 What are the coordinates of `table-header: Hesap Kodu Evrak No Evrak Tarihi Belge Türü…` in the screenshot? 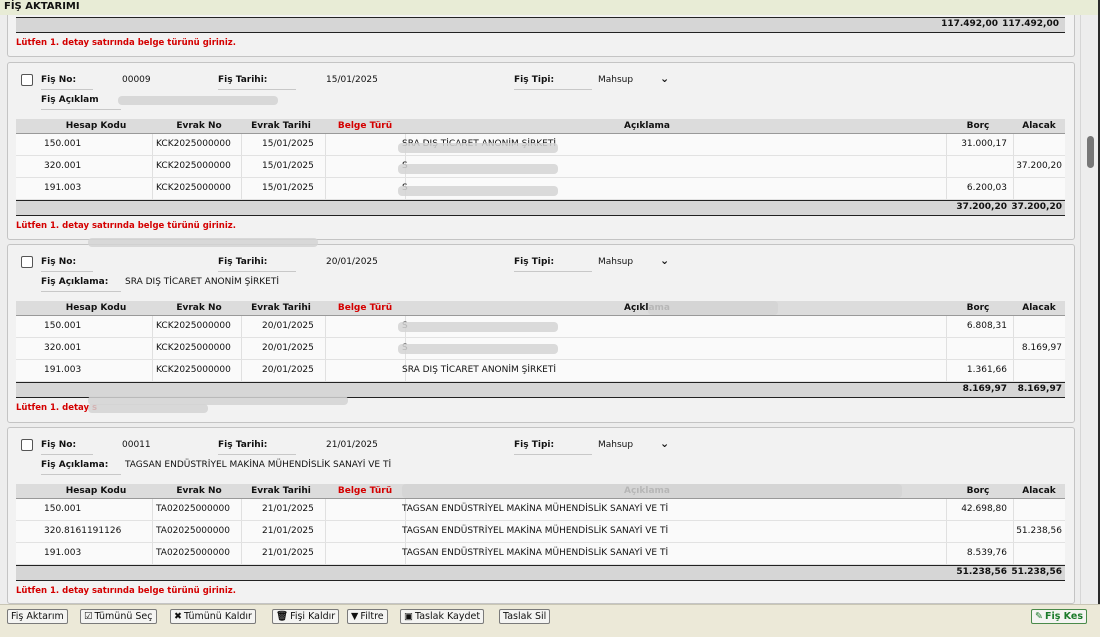 It's located at (540, 126).